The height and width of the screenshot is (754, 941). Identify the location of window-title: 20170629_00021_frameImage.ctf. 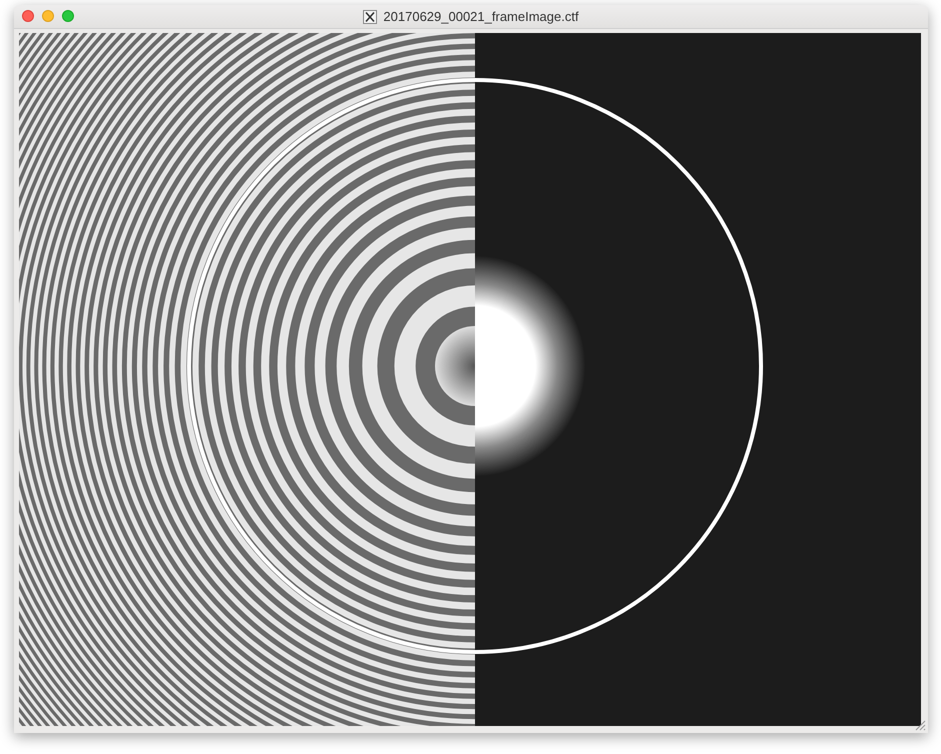
(481, 16).